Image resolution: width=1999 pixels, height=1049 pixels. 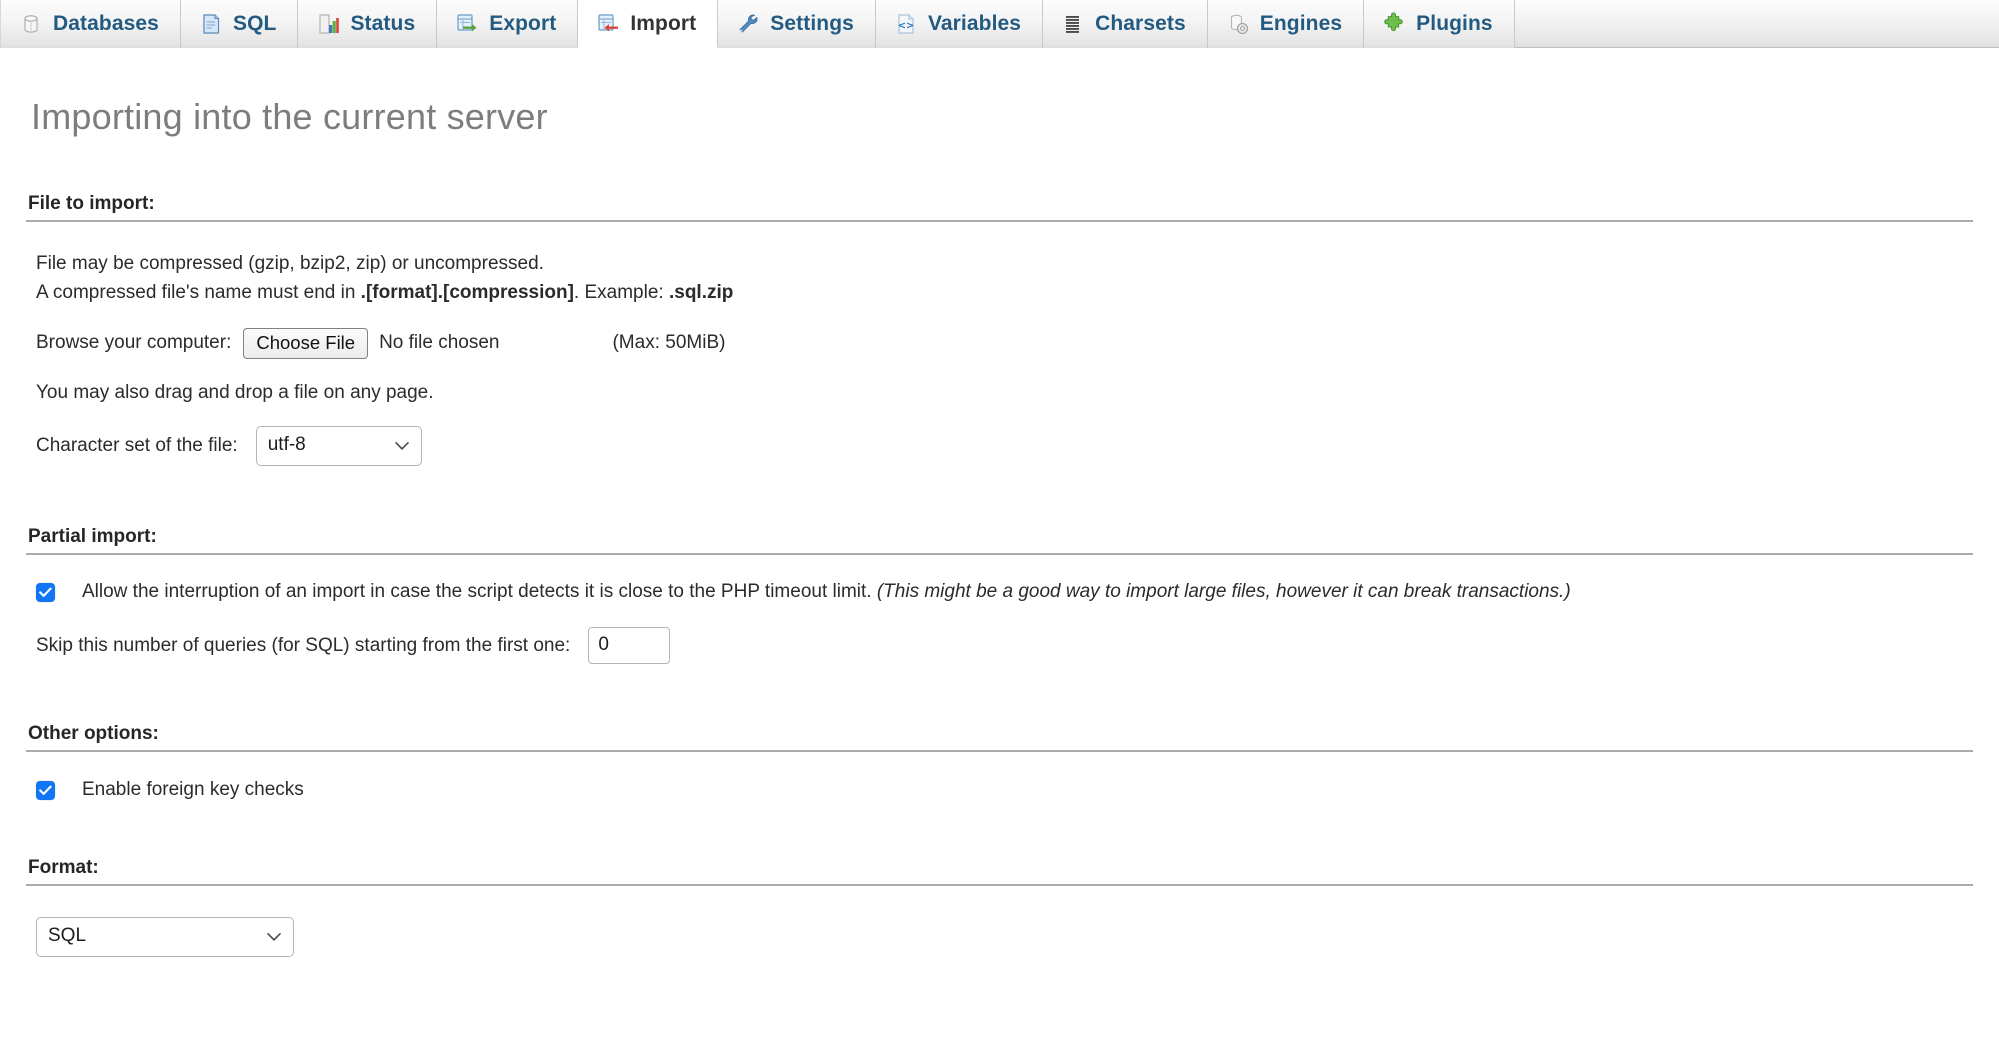 I want to click on charset-select-wrapper: utf-8, so click(x=338, y=446).